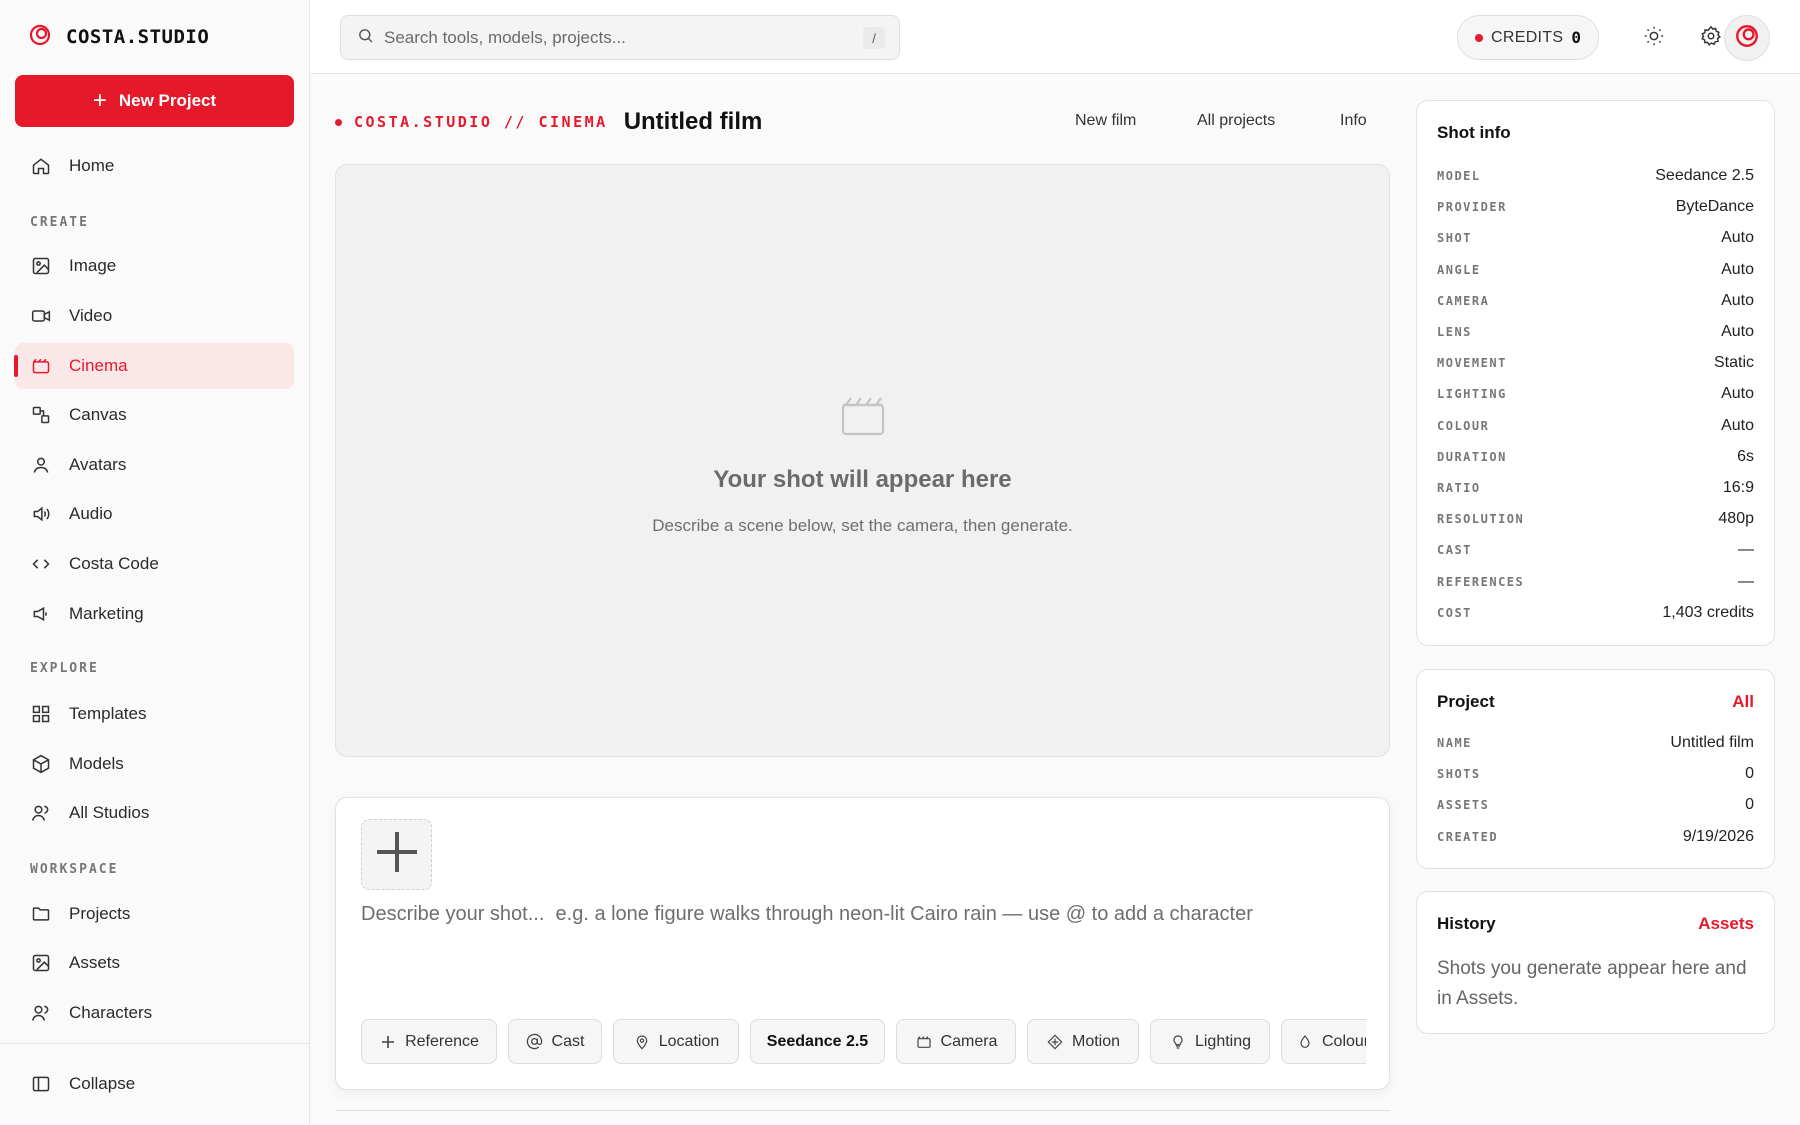 This screenshot has height=1125, width=1800. Describe the element at coordinates (154, 316) in the screenshot. I see `sidebar-item-video: Video` at that location.